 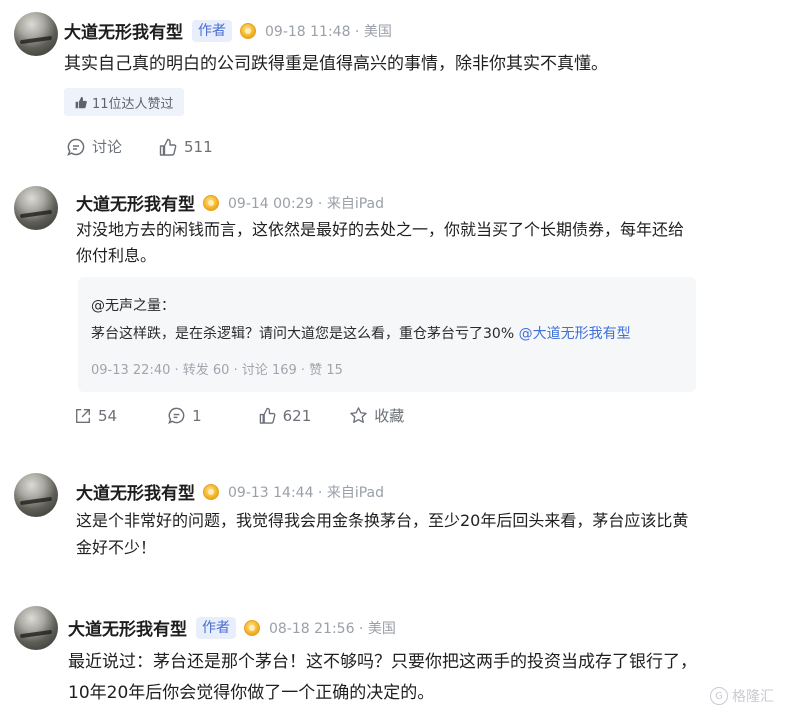 What do you see at coordinates (217, 370) in the screenshot?
I see `quoted-meta: 09-13 22:40 · 转发 60 · 讨论 169 · 赞 15` at bounding box center [217, 370].